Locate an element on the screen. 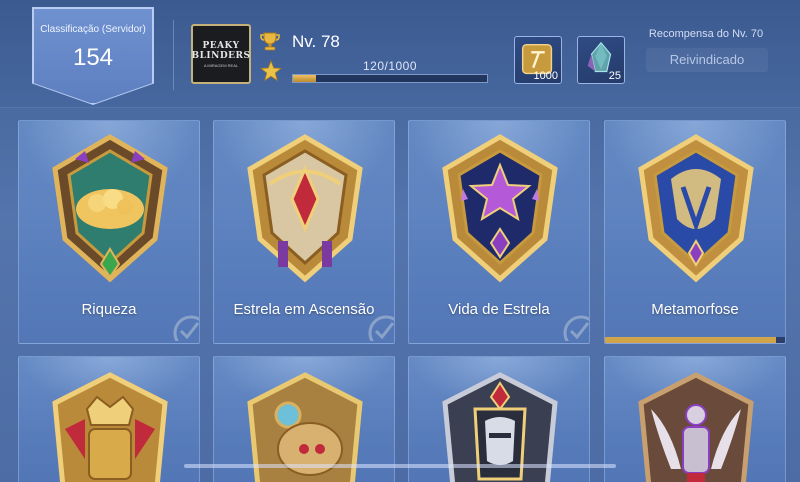  divider is located at coordinates (173, 55).